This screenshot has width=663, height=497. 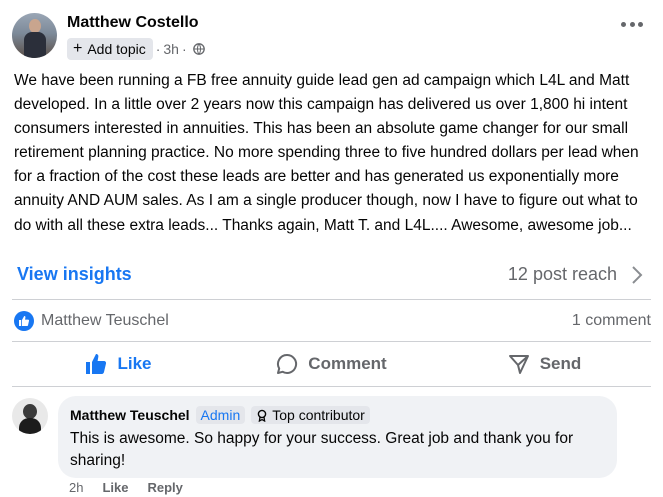 What do you see at coordinates (24, 321) in the screenshot?
I see `like-reaction-icon` at bounding box center [24, 321].